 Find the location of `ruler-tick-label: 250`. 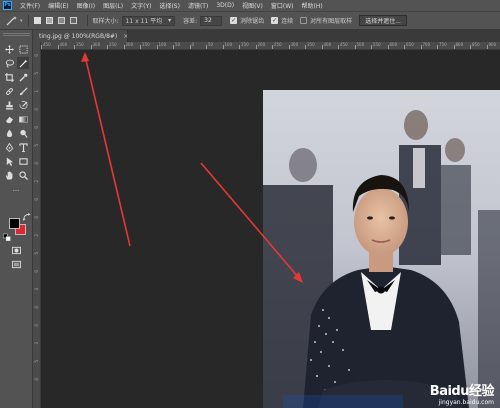

ruler-tick-label: 250 is located at coordinates (278, 44).